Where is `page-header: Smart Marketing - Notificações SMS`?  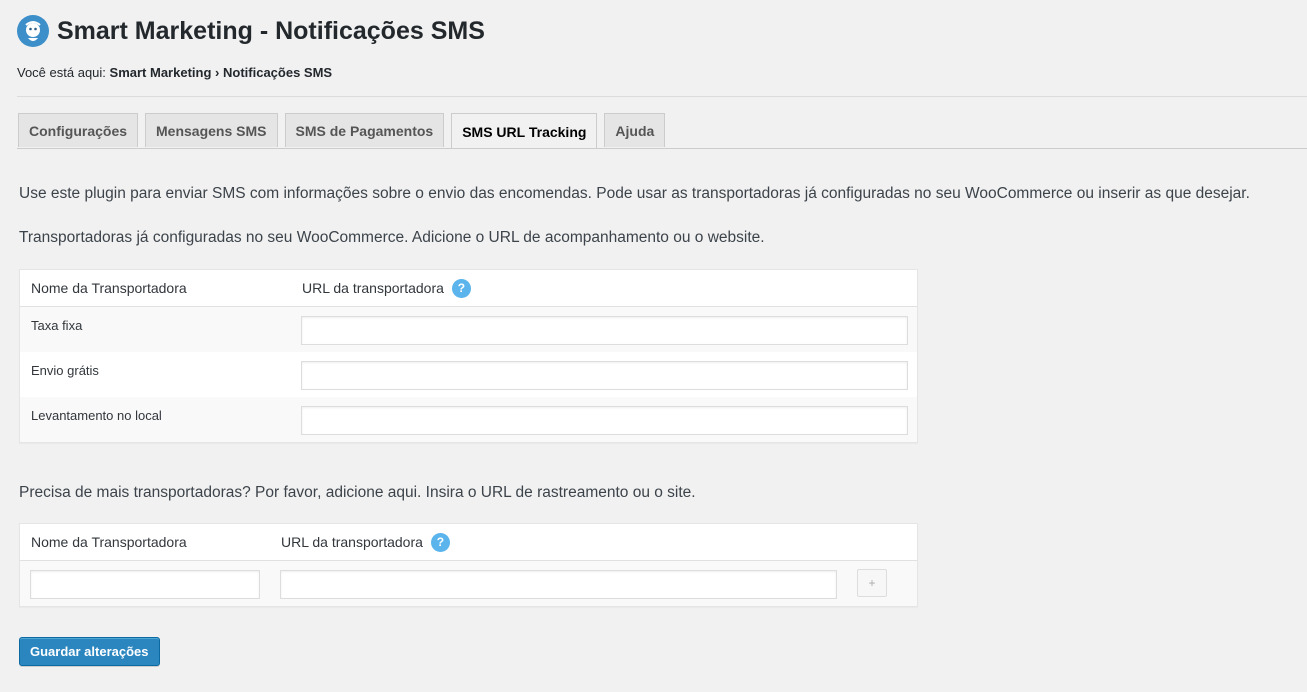
page-header: Smart Marketing - Notificações SMS is located at coordinates (251, 31).